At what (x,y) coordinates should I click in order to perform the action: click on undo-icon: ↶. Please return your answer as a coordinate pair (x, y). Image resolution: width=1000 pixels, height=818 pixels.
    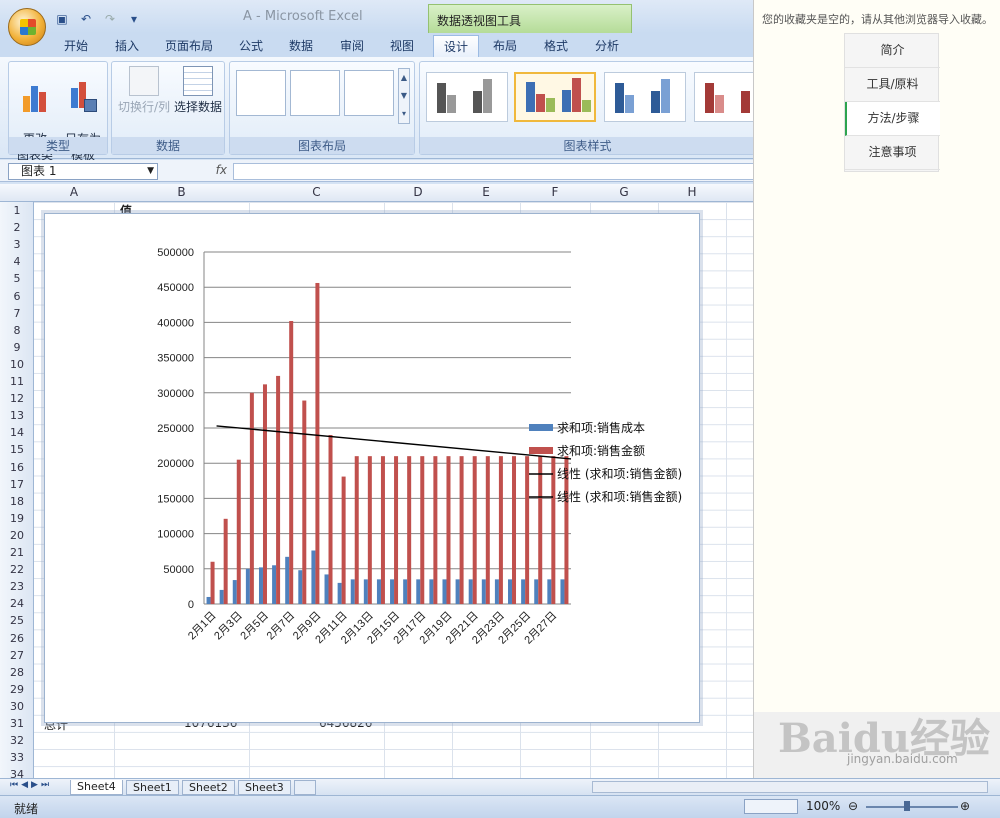
    Looking at the image, I should click on (86, 19).